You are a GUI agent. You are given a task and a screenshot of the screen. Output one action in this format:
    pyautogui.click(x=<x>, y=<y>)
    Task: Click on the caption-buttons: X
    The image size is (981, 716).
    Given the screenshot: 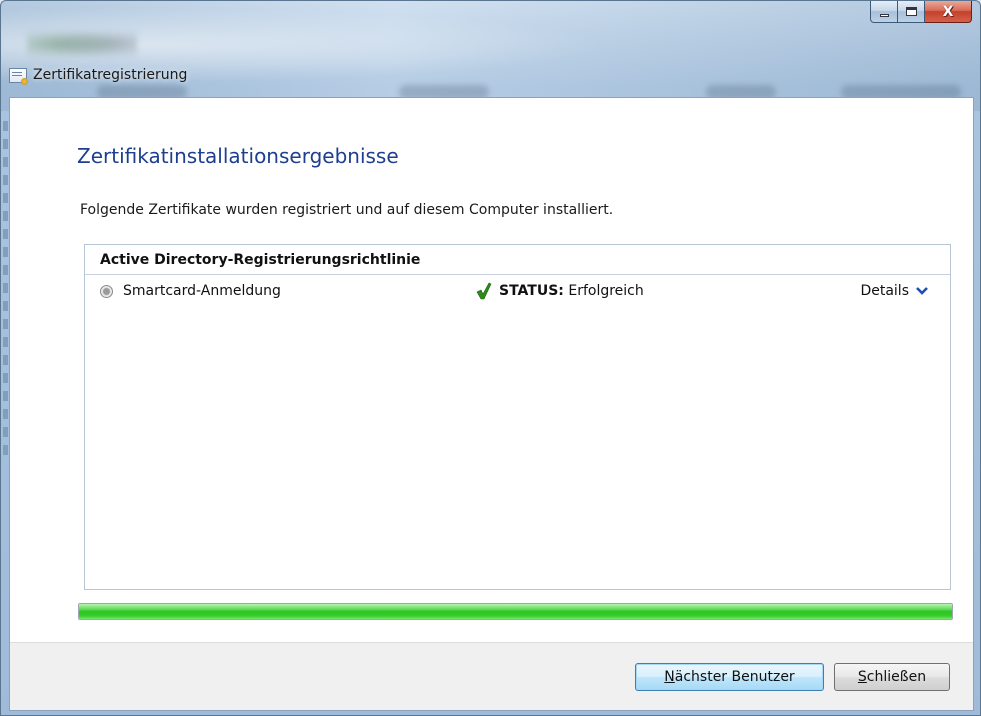 What is the action you would take?
    pyautogui.click(x=921, y=12)
    